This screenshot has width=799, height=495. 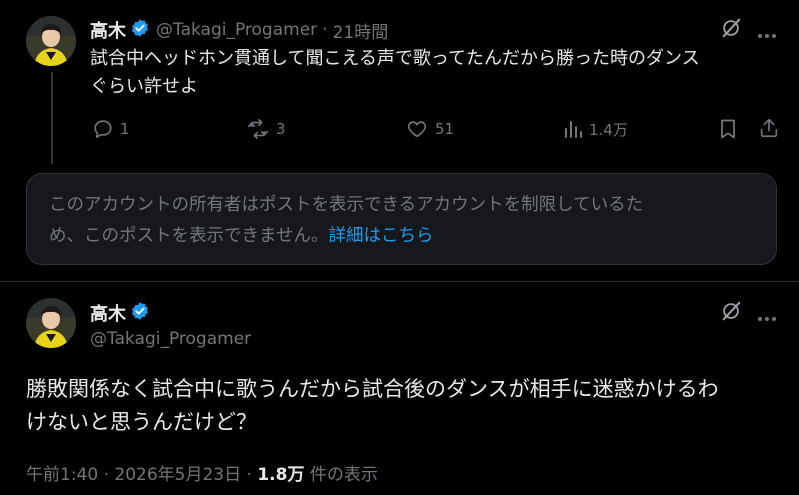 I want to click on views-count: 1.4万, so click(x=608, y=129).